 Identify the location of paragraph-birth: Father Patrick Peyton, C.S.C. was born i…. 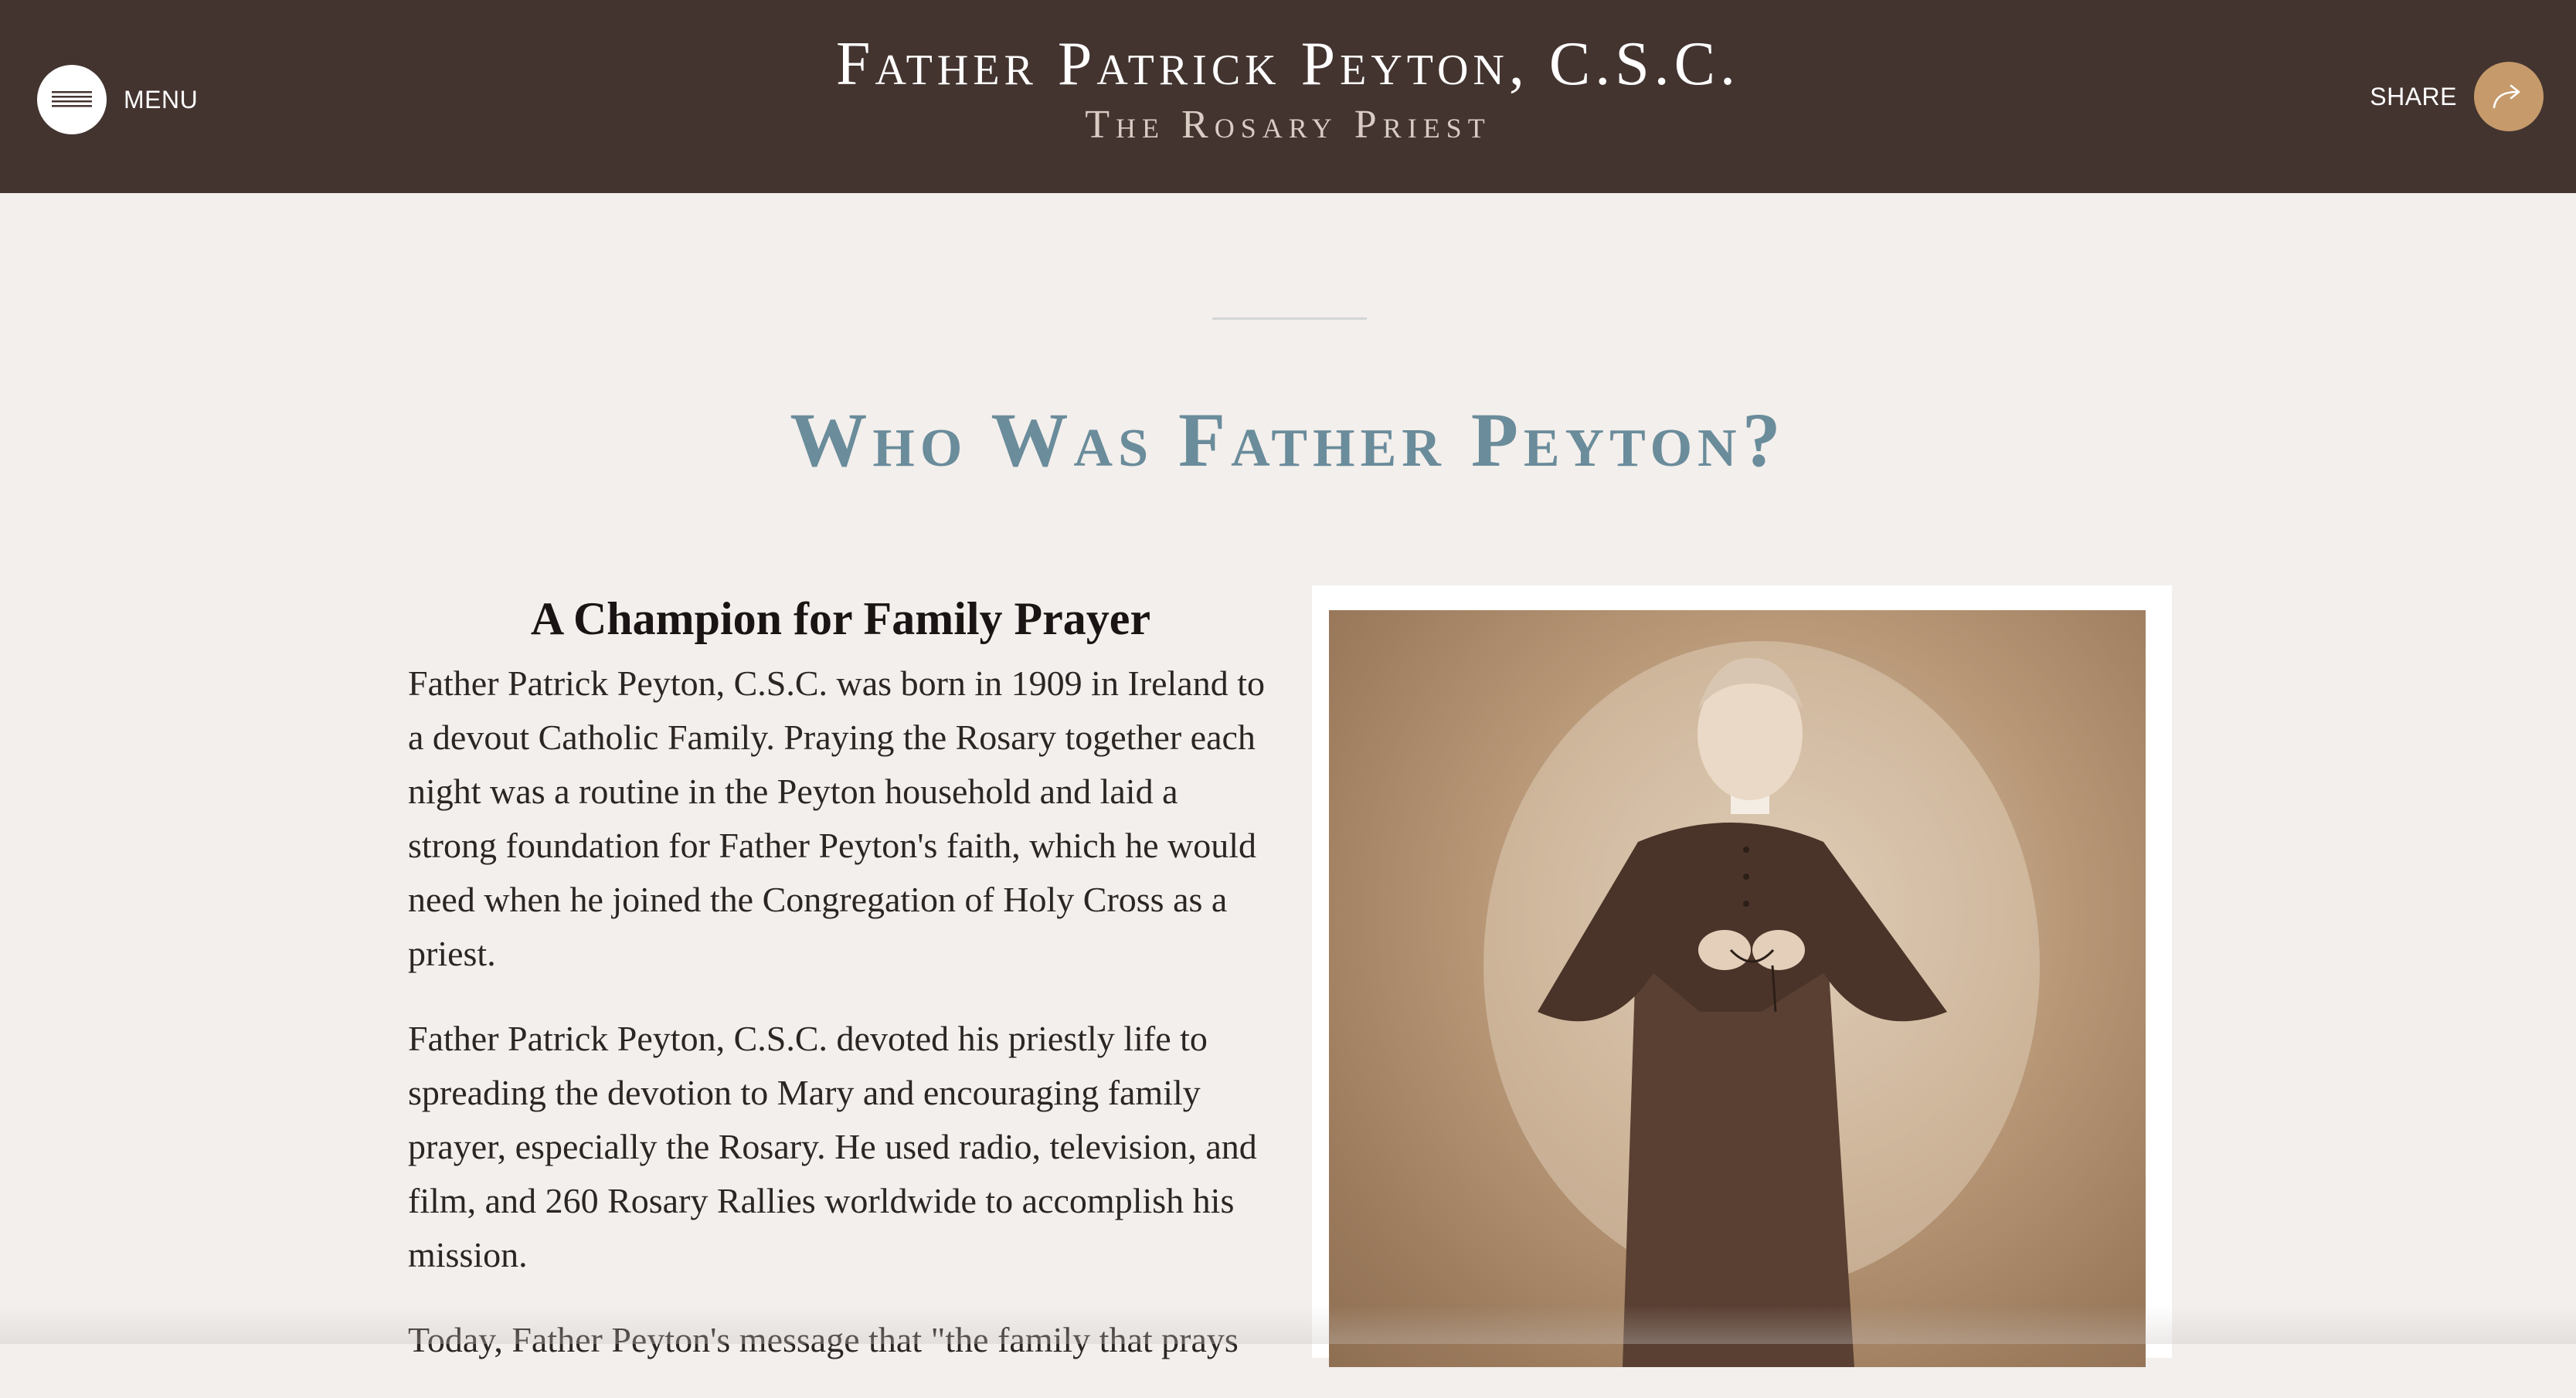
(836, 818).